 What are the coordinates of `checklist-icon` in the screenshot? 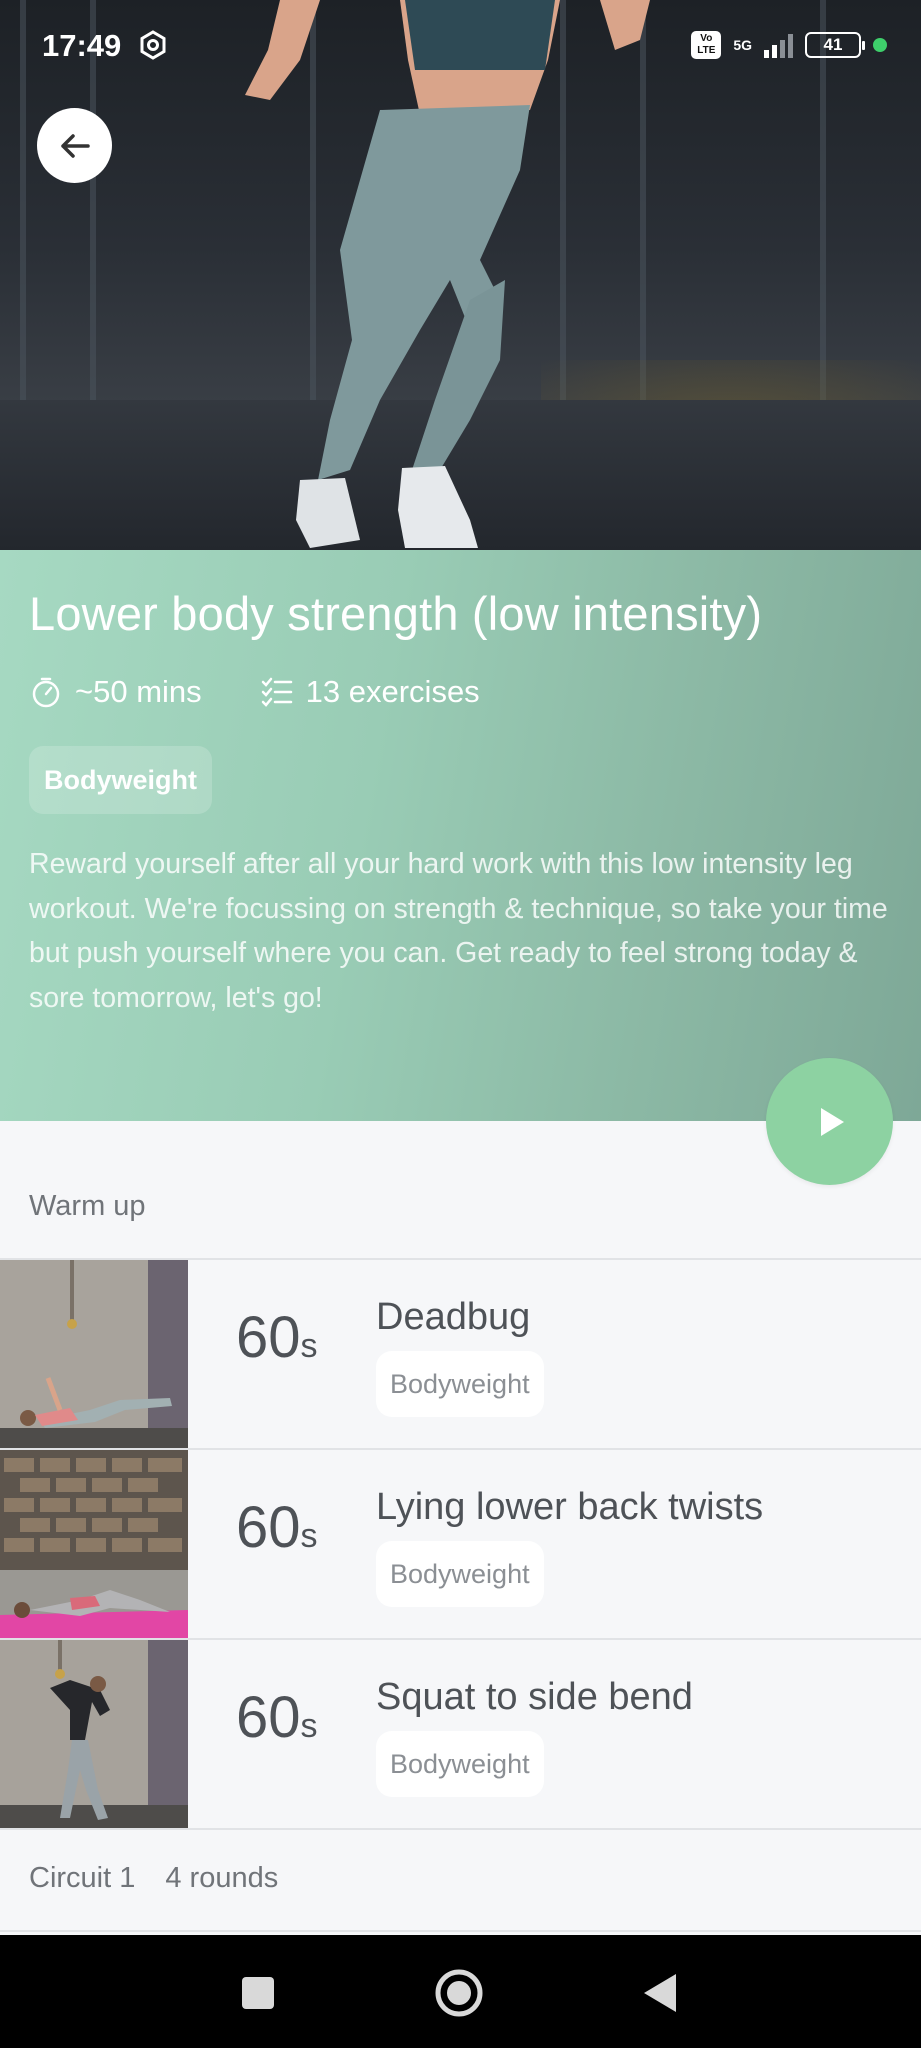 It's located at (276, 692).